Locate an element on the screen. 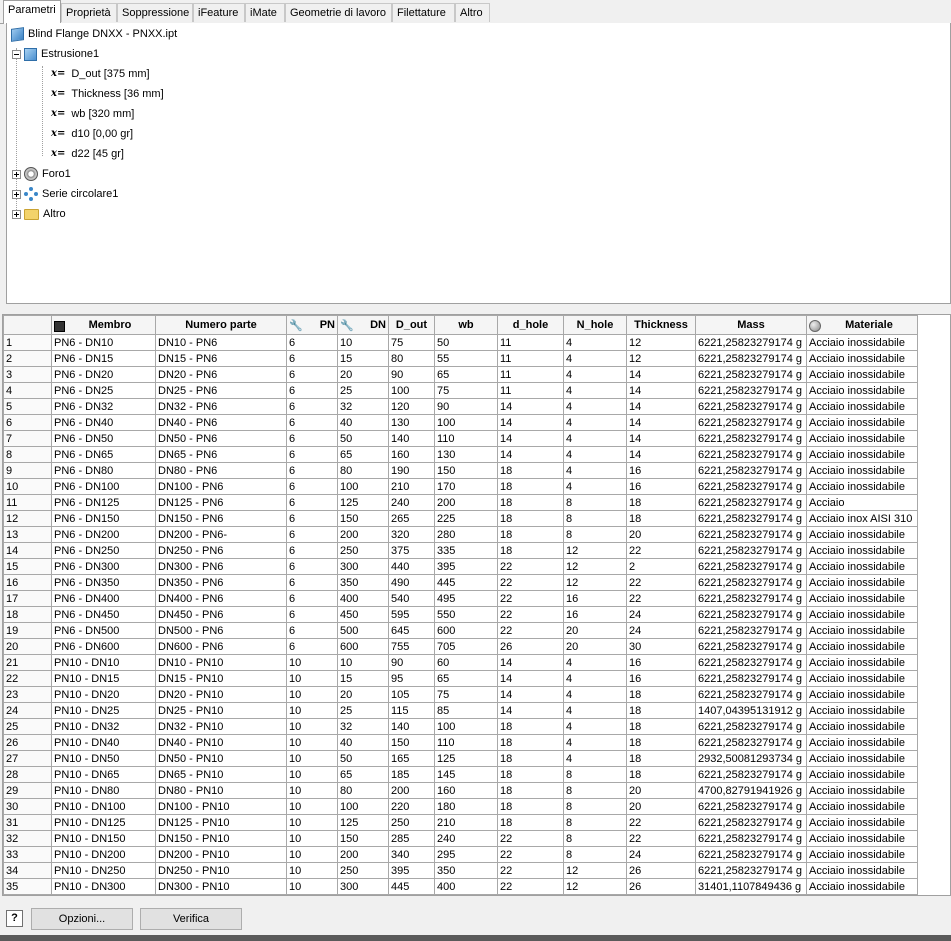  column-header-numero-parte: Numero parte is located at coordinates (221, 325).